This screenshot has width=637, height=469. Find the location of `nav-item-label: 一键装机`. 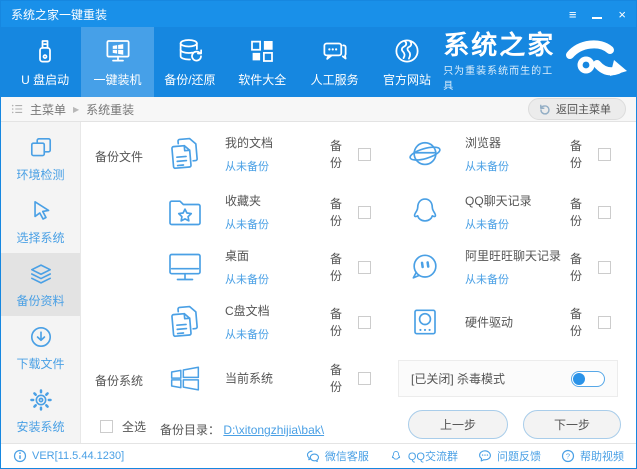

nav-item-label: 一键装机 is located at coordinates (117, 80).